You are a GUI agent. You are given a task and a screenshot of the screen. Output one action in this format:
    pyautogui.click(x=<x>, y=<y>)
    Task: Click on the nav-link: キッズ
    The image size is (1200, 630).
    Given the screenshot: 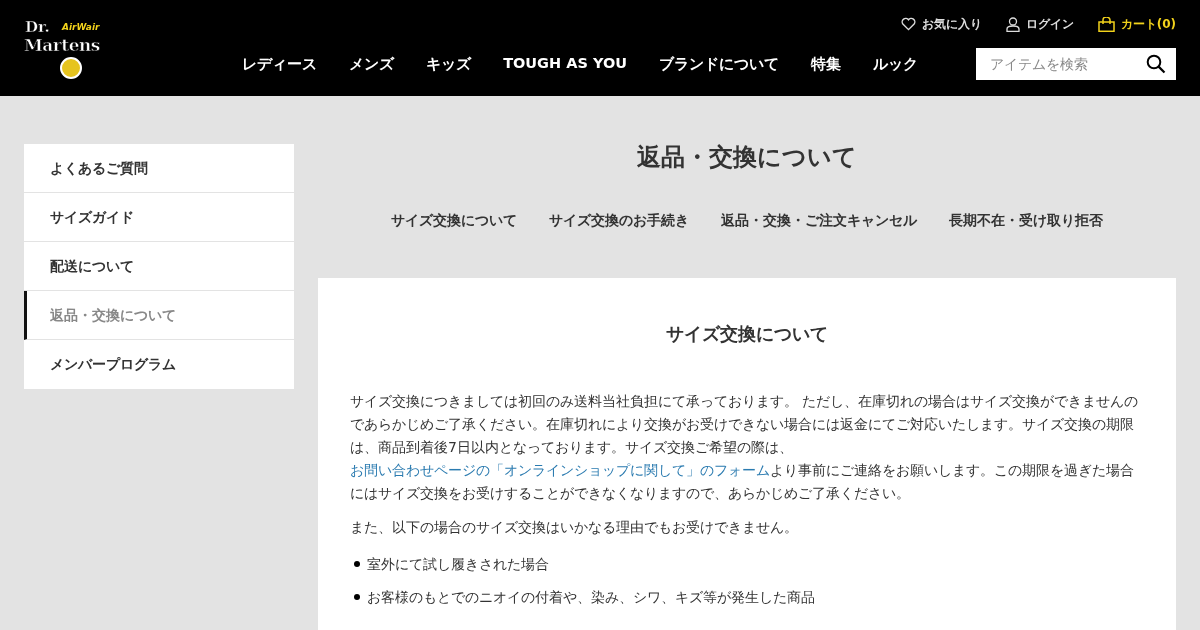 What is the action you would take?
    pyautogui.click(x=449, y=64)
    